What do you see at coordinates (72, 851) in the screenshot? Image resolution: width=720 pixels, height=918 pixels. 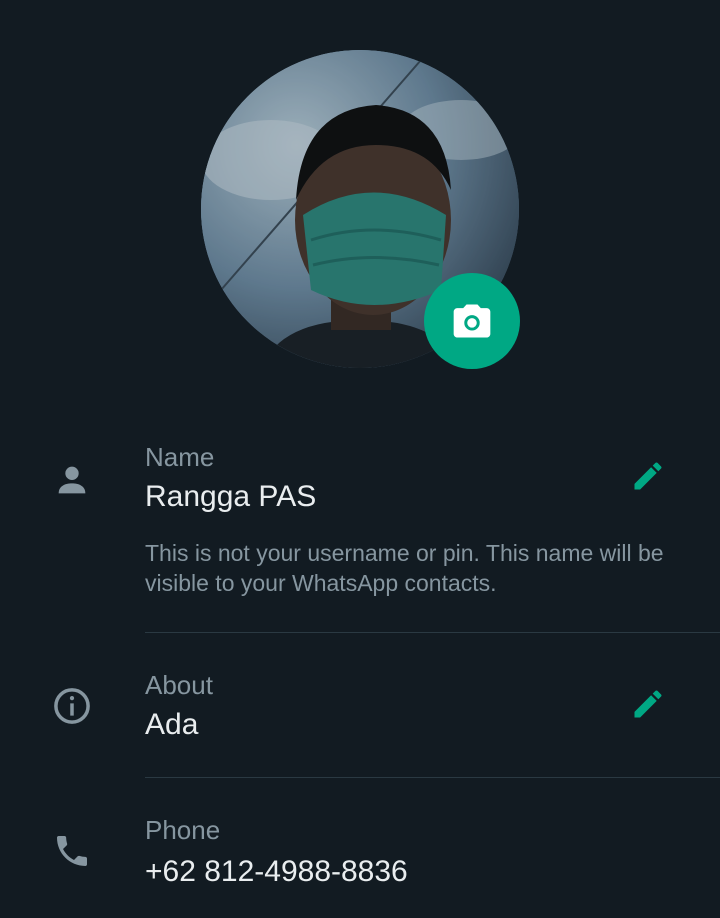 I see `phone-icon` at bounding box center [72, 851].